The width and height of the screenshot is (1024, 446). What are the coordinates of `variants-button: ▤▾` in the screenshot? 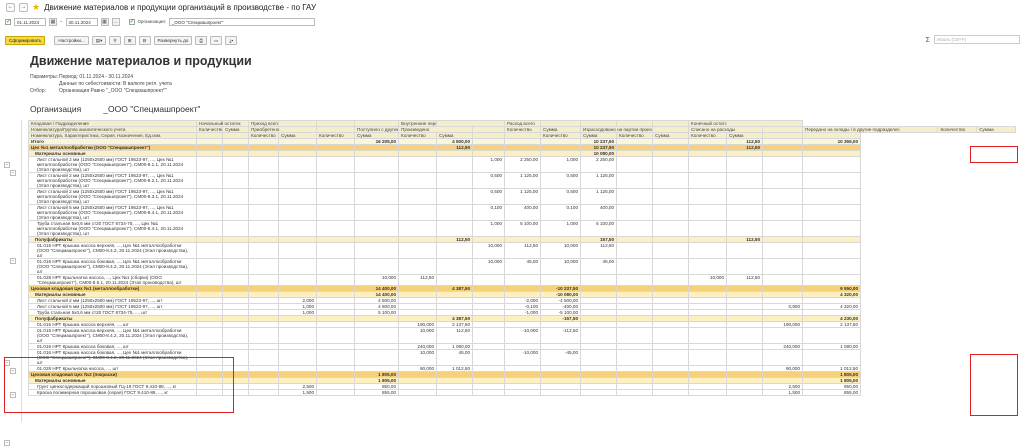 It's located at (99, 40).